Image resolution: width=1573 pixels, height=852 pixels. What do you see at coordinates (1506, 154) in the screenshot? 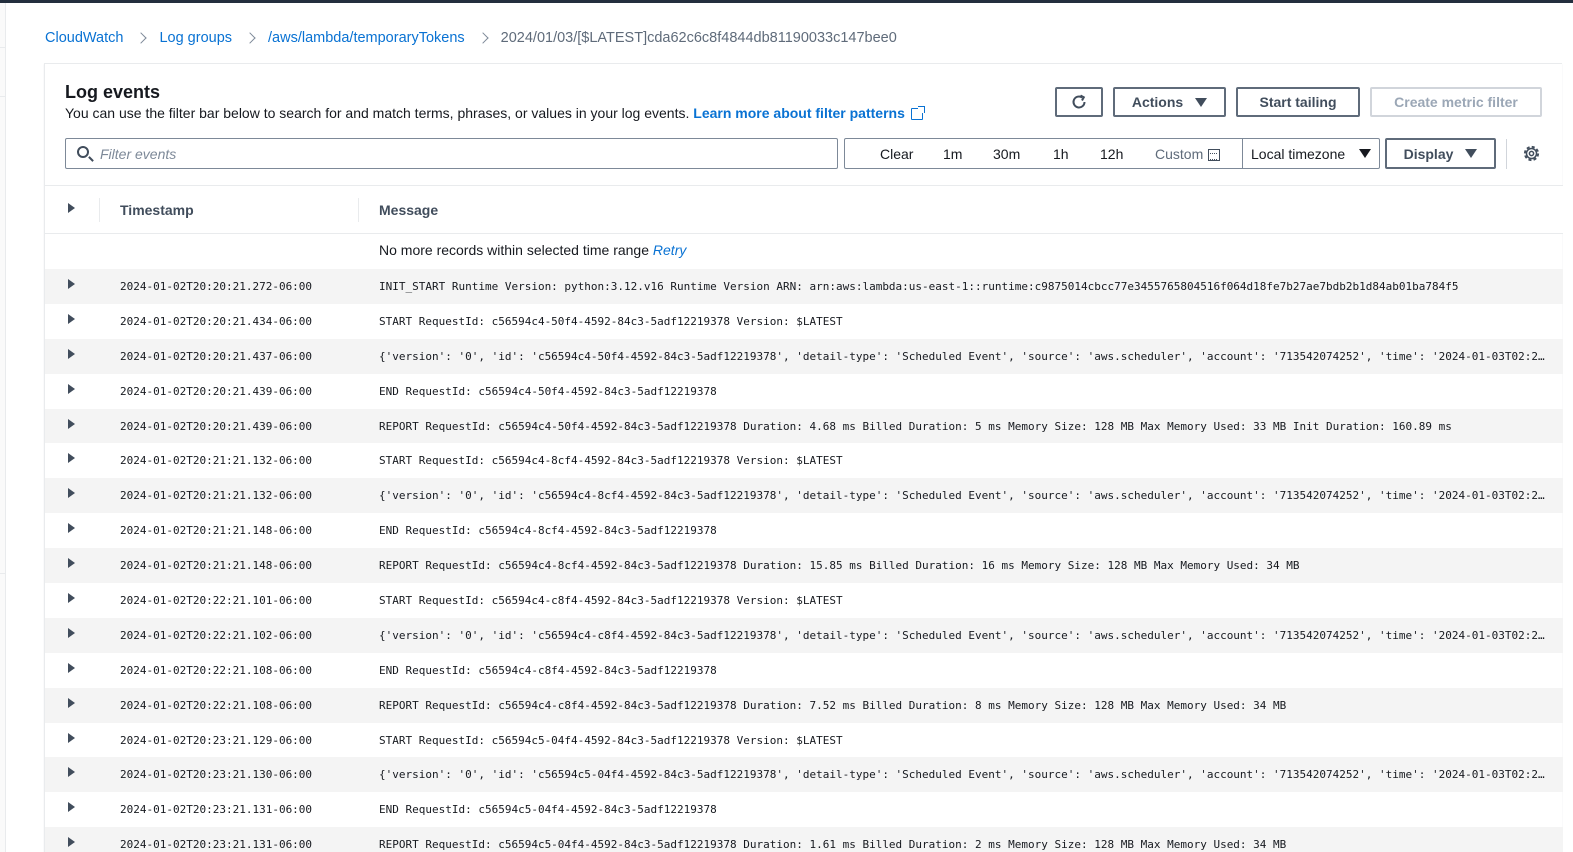
I see `toolbar-divider` at bounding box center [1506, 154].